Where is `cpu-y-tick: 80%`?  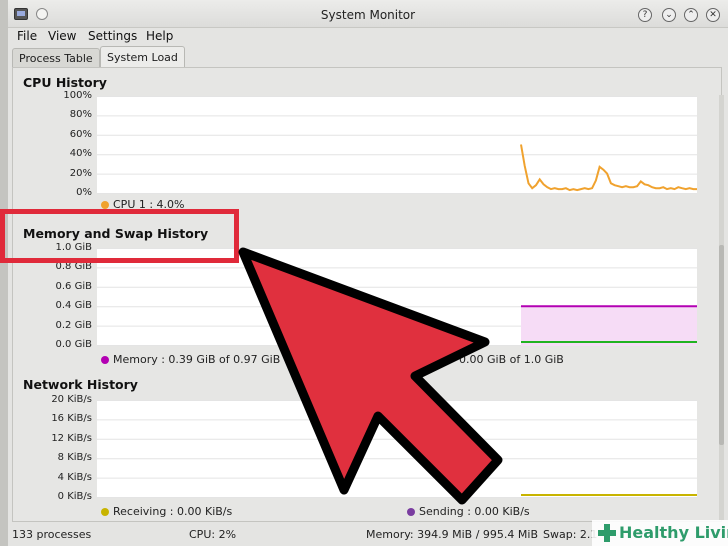 cpu-y-tick: 80% is located at coordinates (80, 115).